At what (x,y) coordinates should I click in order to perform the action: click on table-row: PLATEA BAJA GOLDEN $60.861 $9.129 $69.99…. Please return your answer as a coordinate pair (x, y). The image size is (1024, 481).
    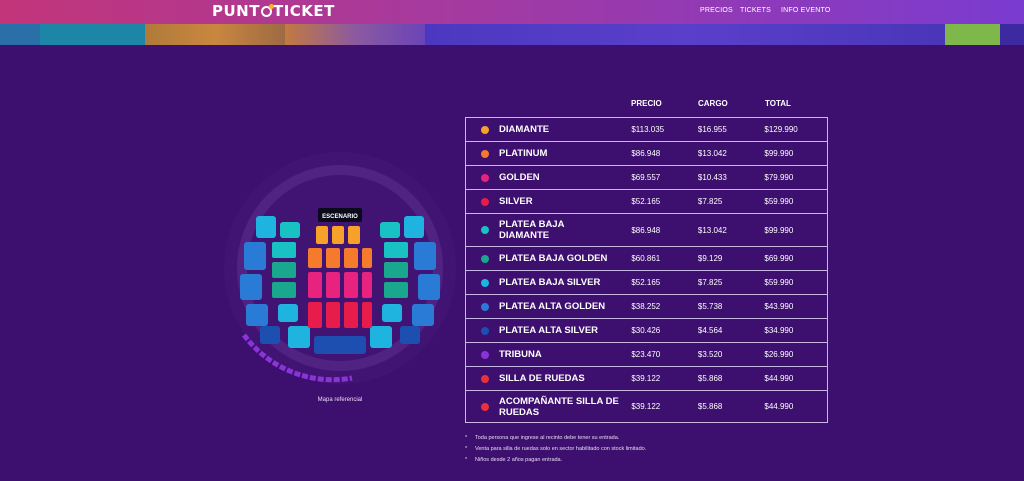
    Looking at the image, I should click on (647, 258).